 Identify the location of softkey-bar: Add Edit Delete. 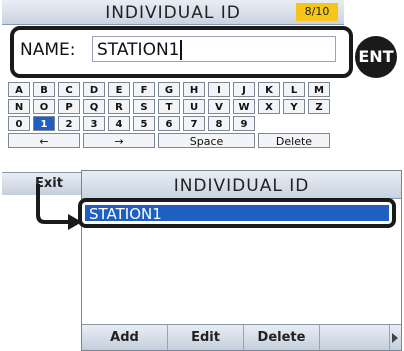
(241, 337).